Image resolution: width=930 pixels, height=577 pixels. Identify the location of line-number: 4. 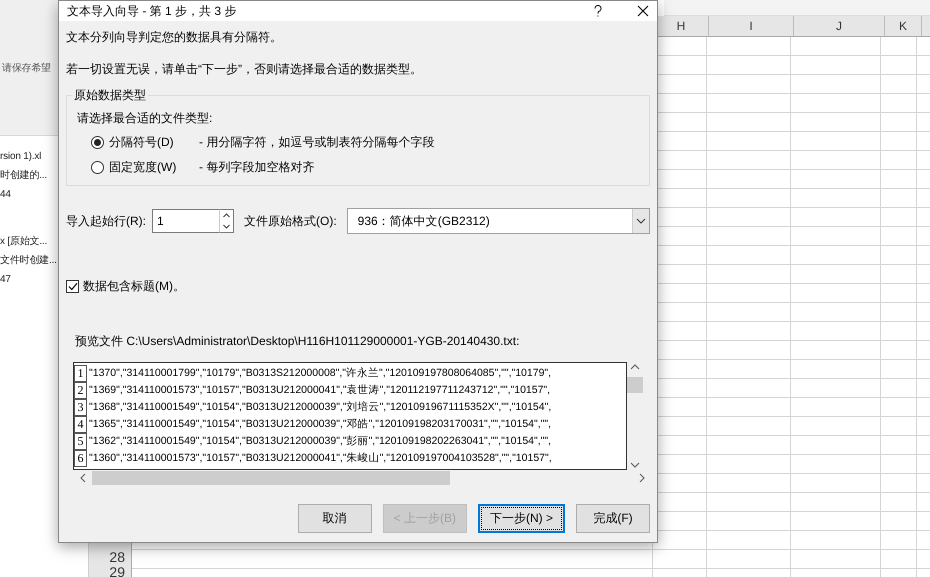
(80, 424).